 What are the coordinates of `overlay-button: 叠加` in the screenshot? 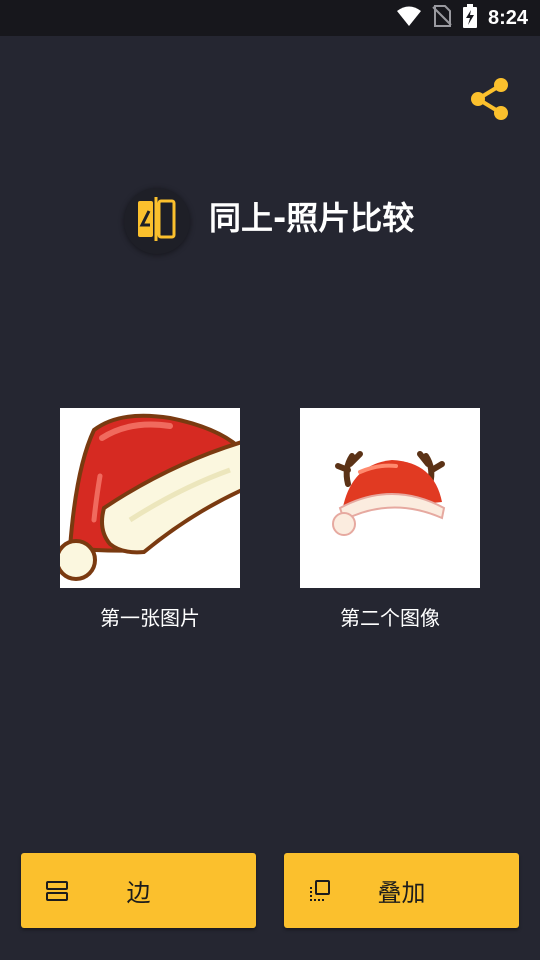 It's located at (401, 890).